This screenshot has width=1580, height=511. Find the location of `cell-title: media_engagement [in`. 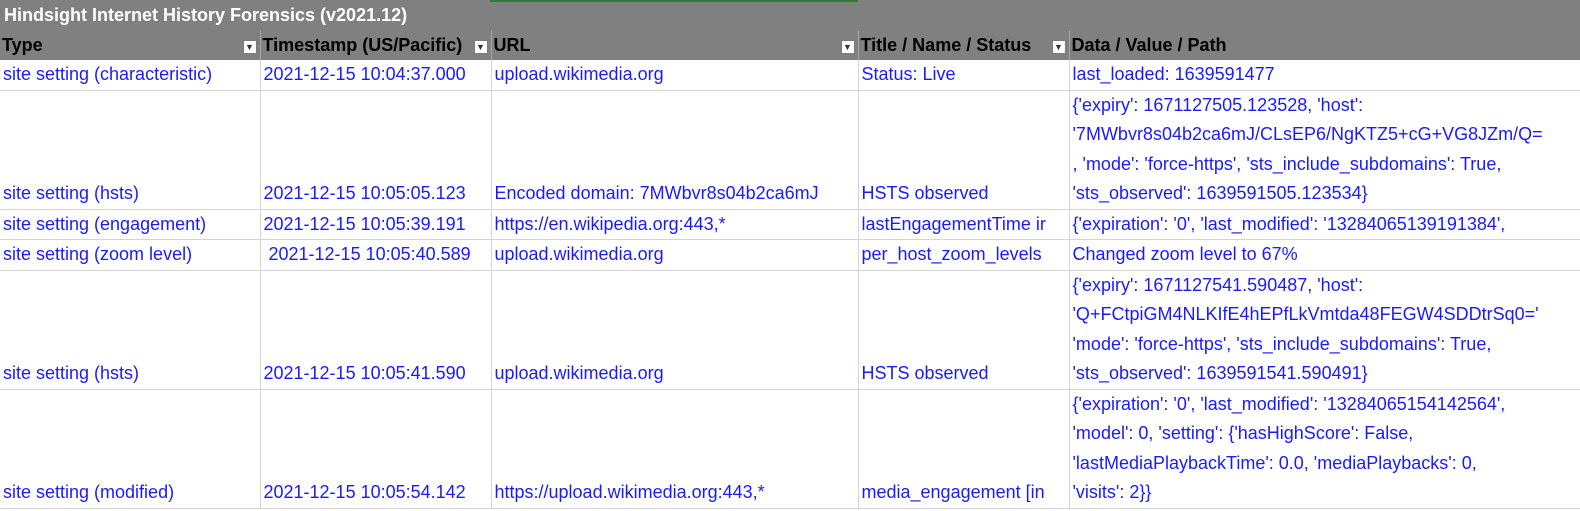

cell-title: media_engagement [in is located at coordinates (964, 449).